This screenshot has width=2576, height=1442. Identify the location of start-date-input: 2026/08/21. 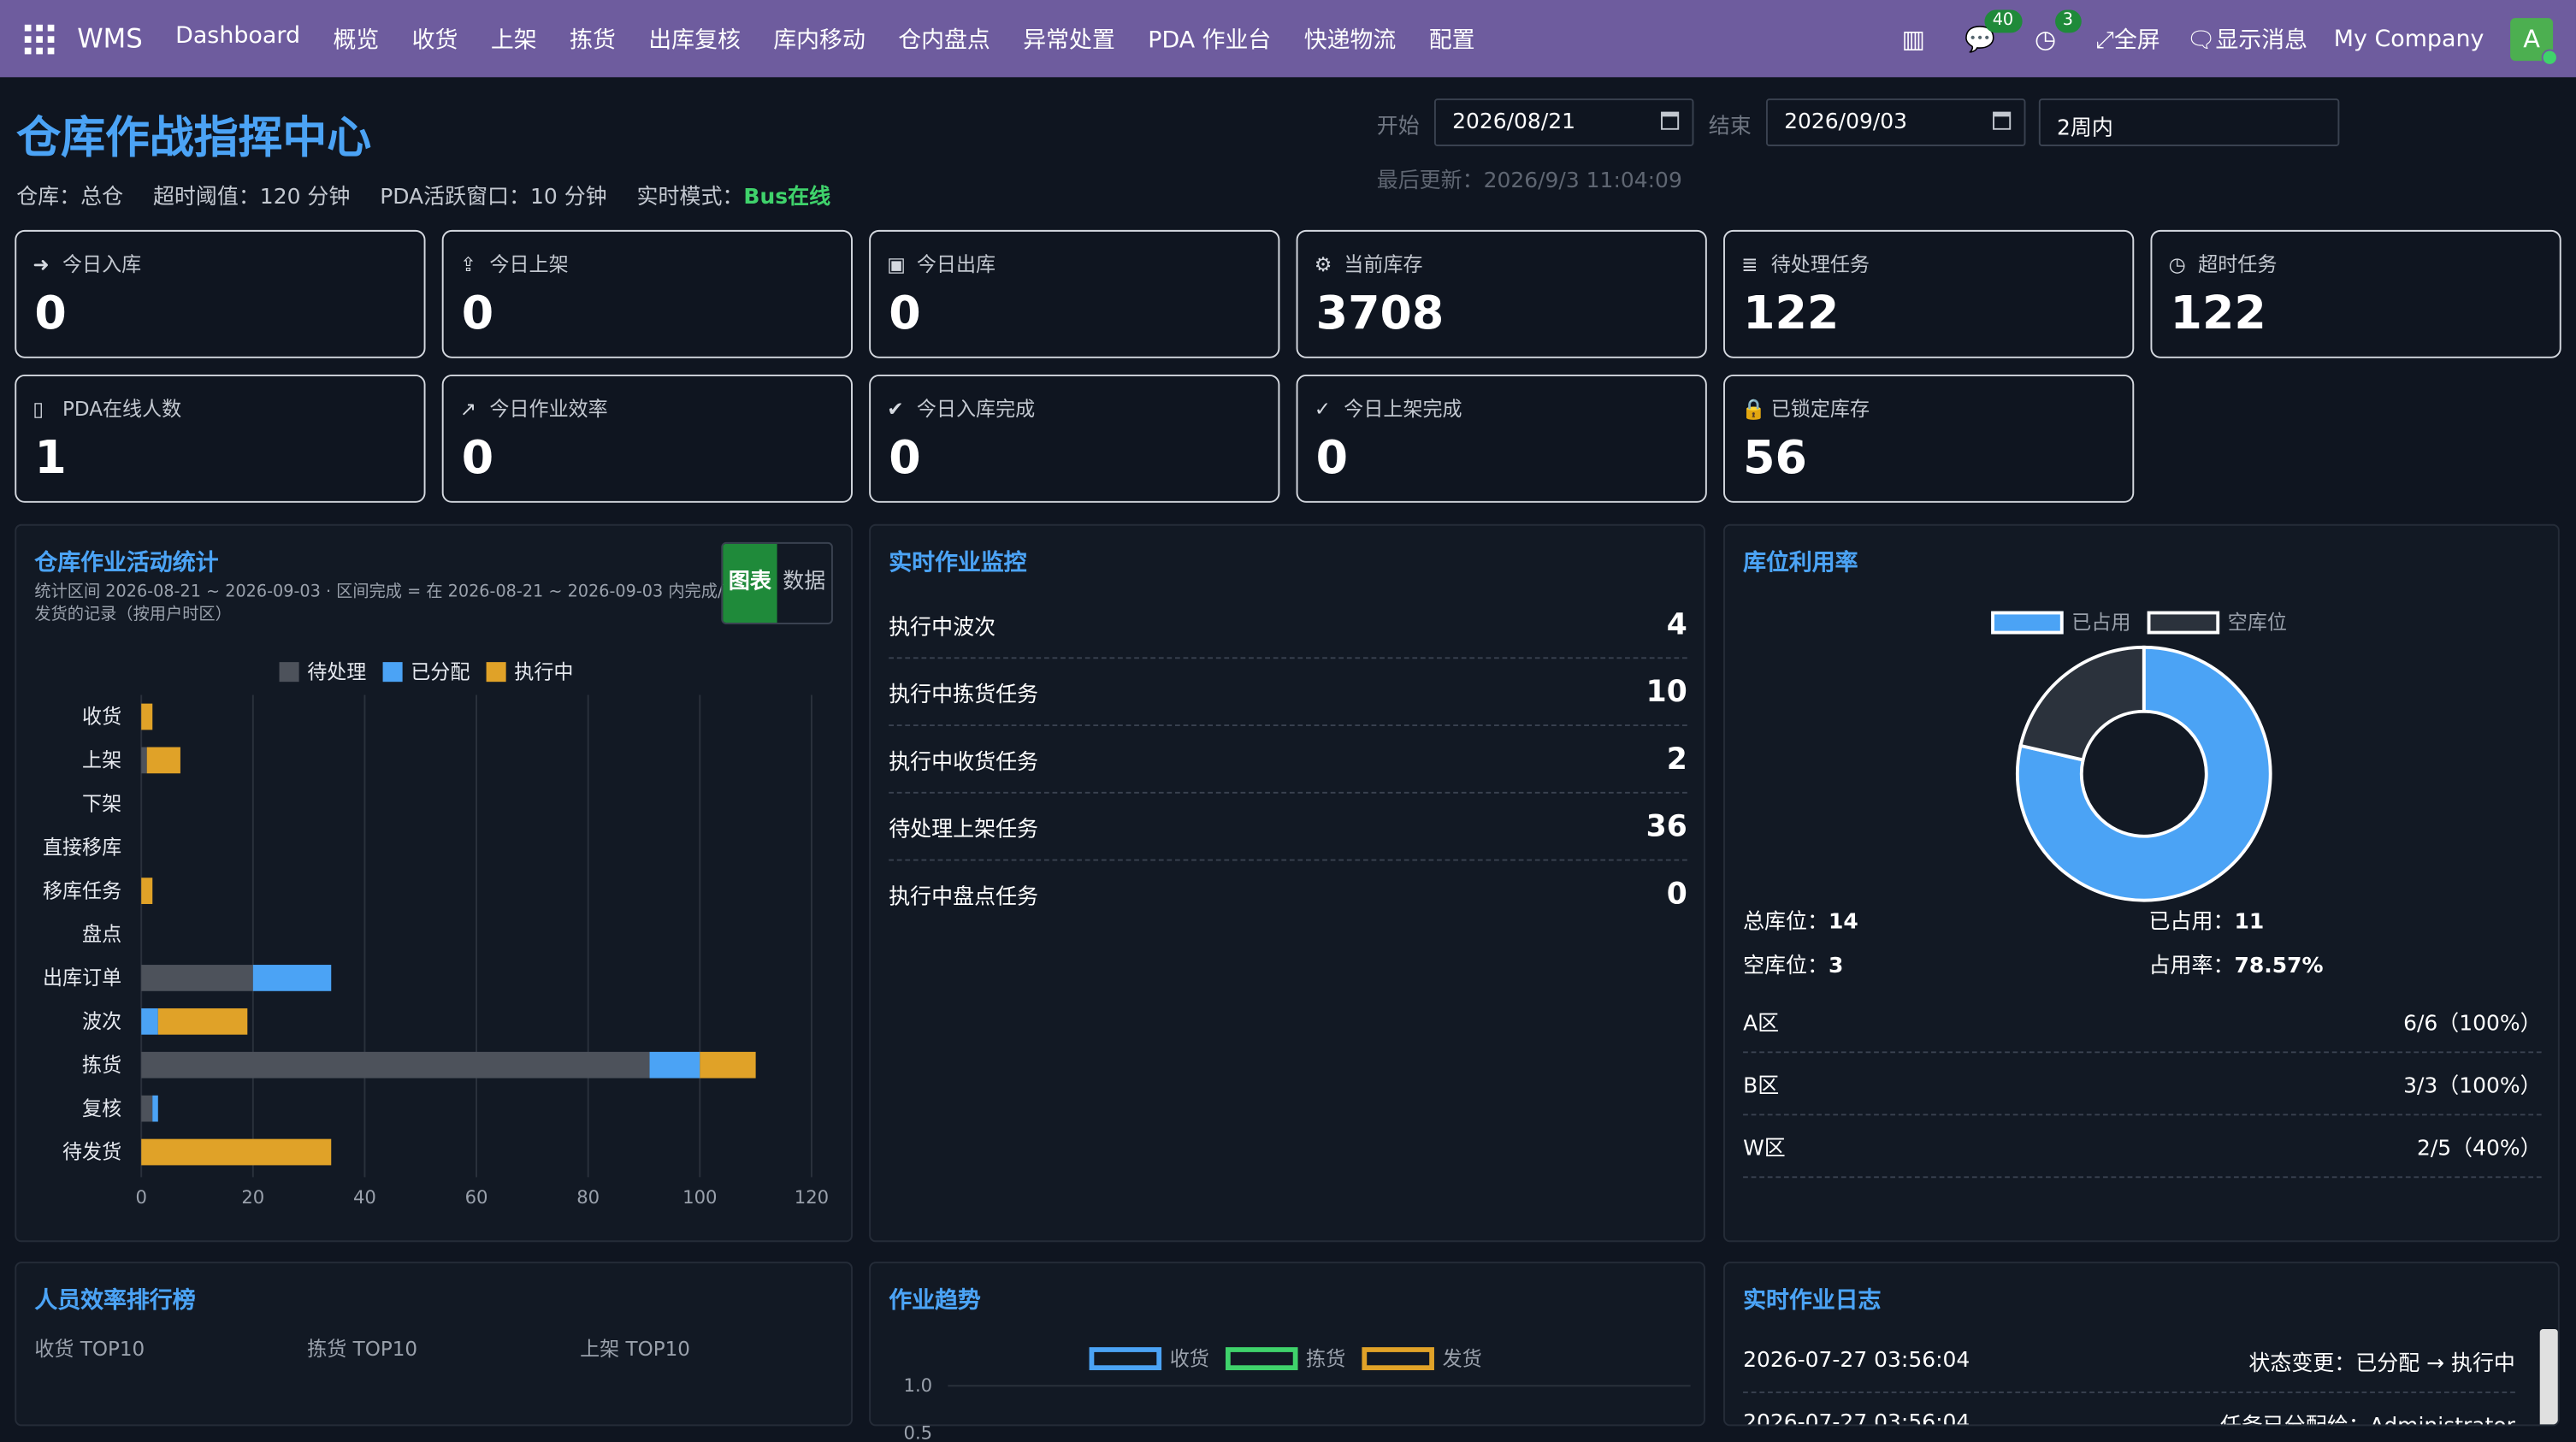
(1563, 122).